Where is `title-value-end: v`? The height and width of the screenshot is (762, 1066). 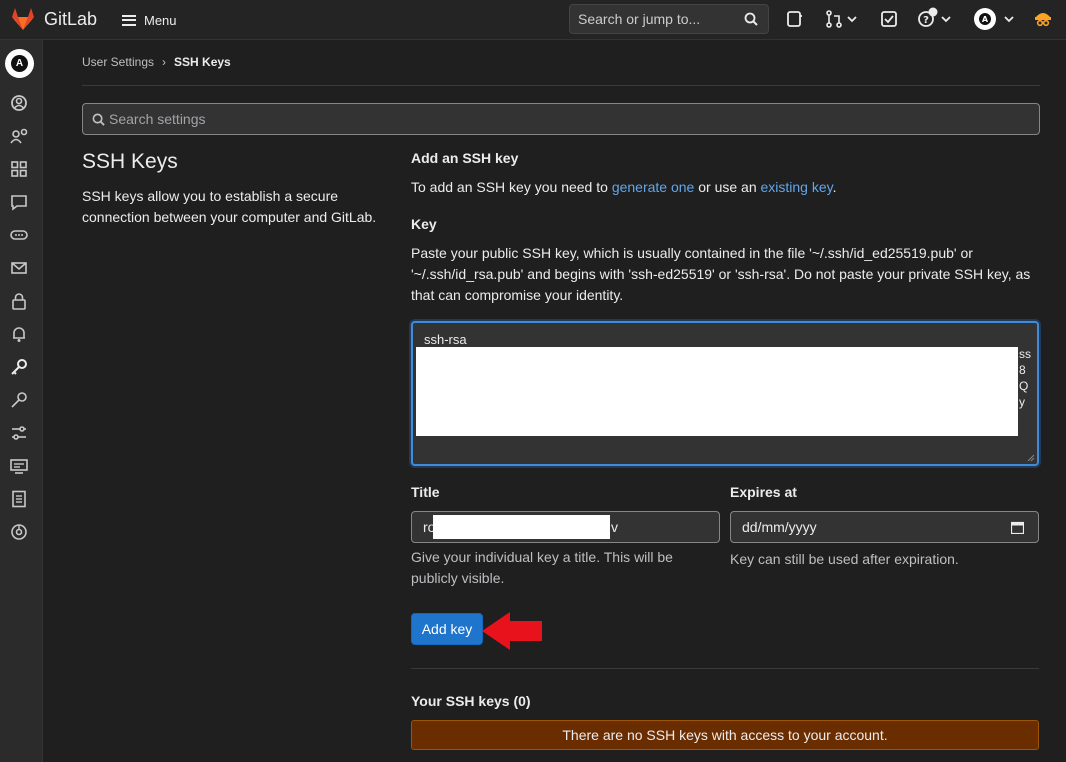 title-value-end: v is located at coordinates (614, 527).